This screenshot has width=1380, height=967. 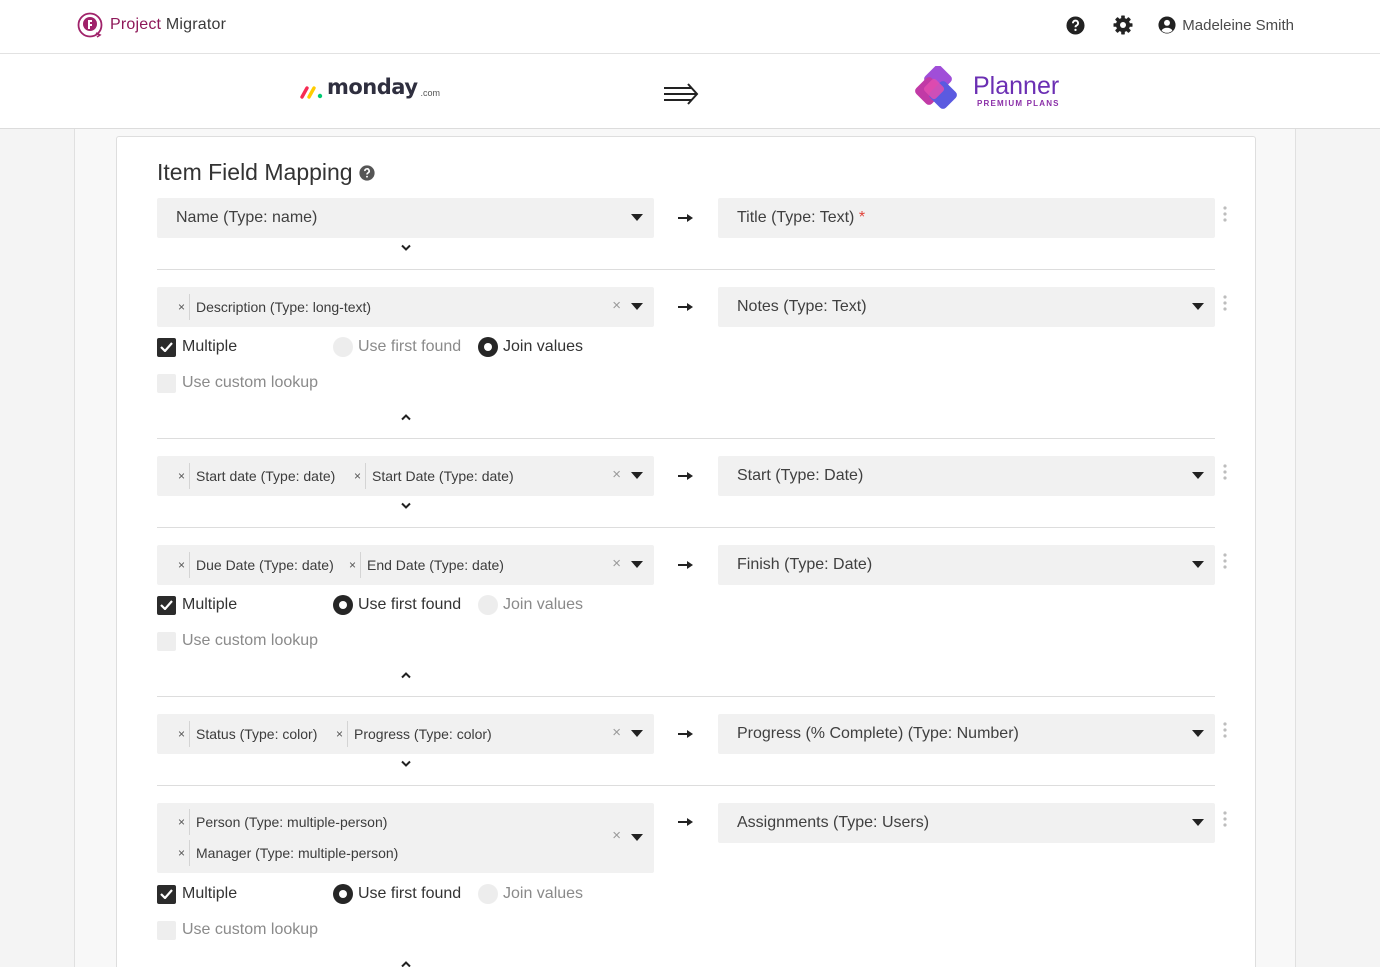 What do you see at coordinates (254, 565) in the screenshot?
I see `source-chip: × Due Date (Type: date)` at bounding box center [254, 565].